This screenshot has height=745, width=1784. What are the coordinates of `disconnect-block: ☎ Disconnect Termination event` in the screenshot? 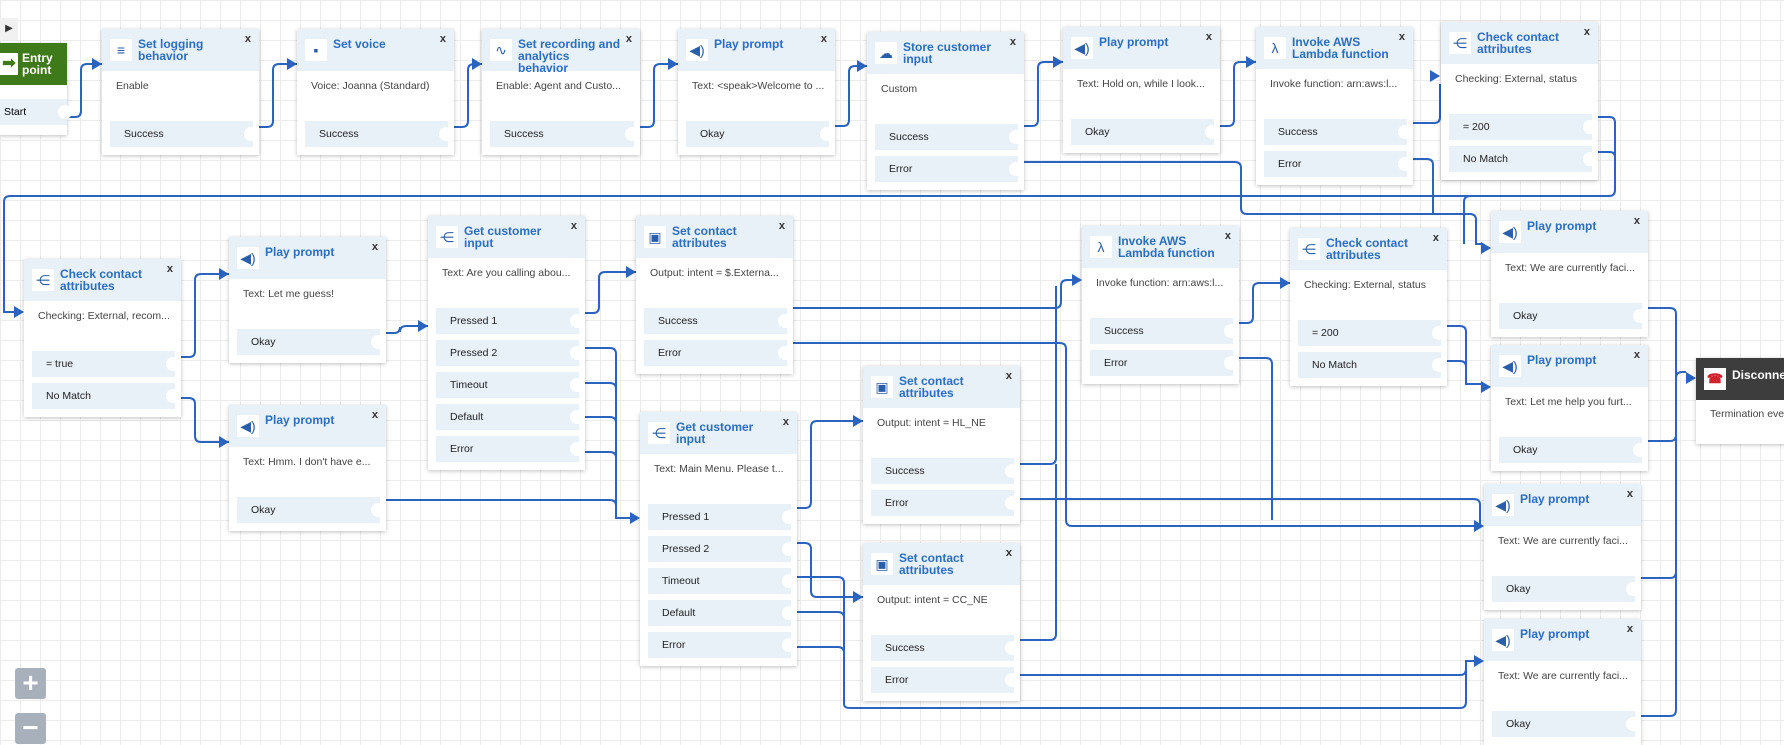 It's located at (1740, 401).